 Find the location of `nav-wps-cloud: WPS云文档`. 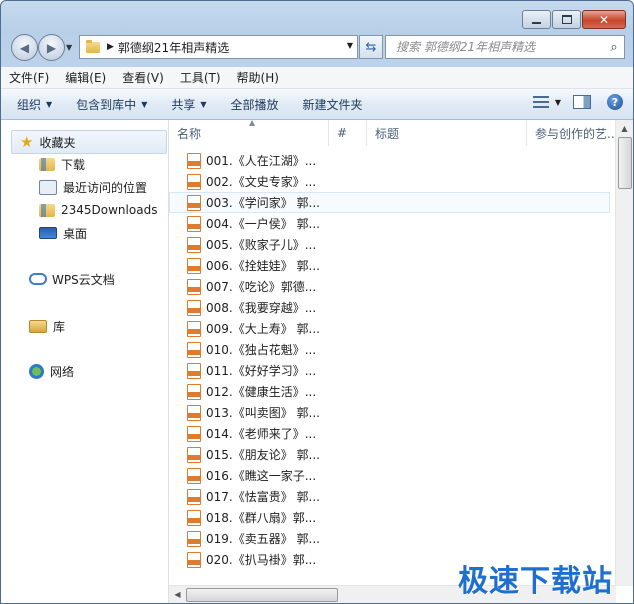

nav-wps-cloud: WPS云文档 is located at coordinates (72, 279).